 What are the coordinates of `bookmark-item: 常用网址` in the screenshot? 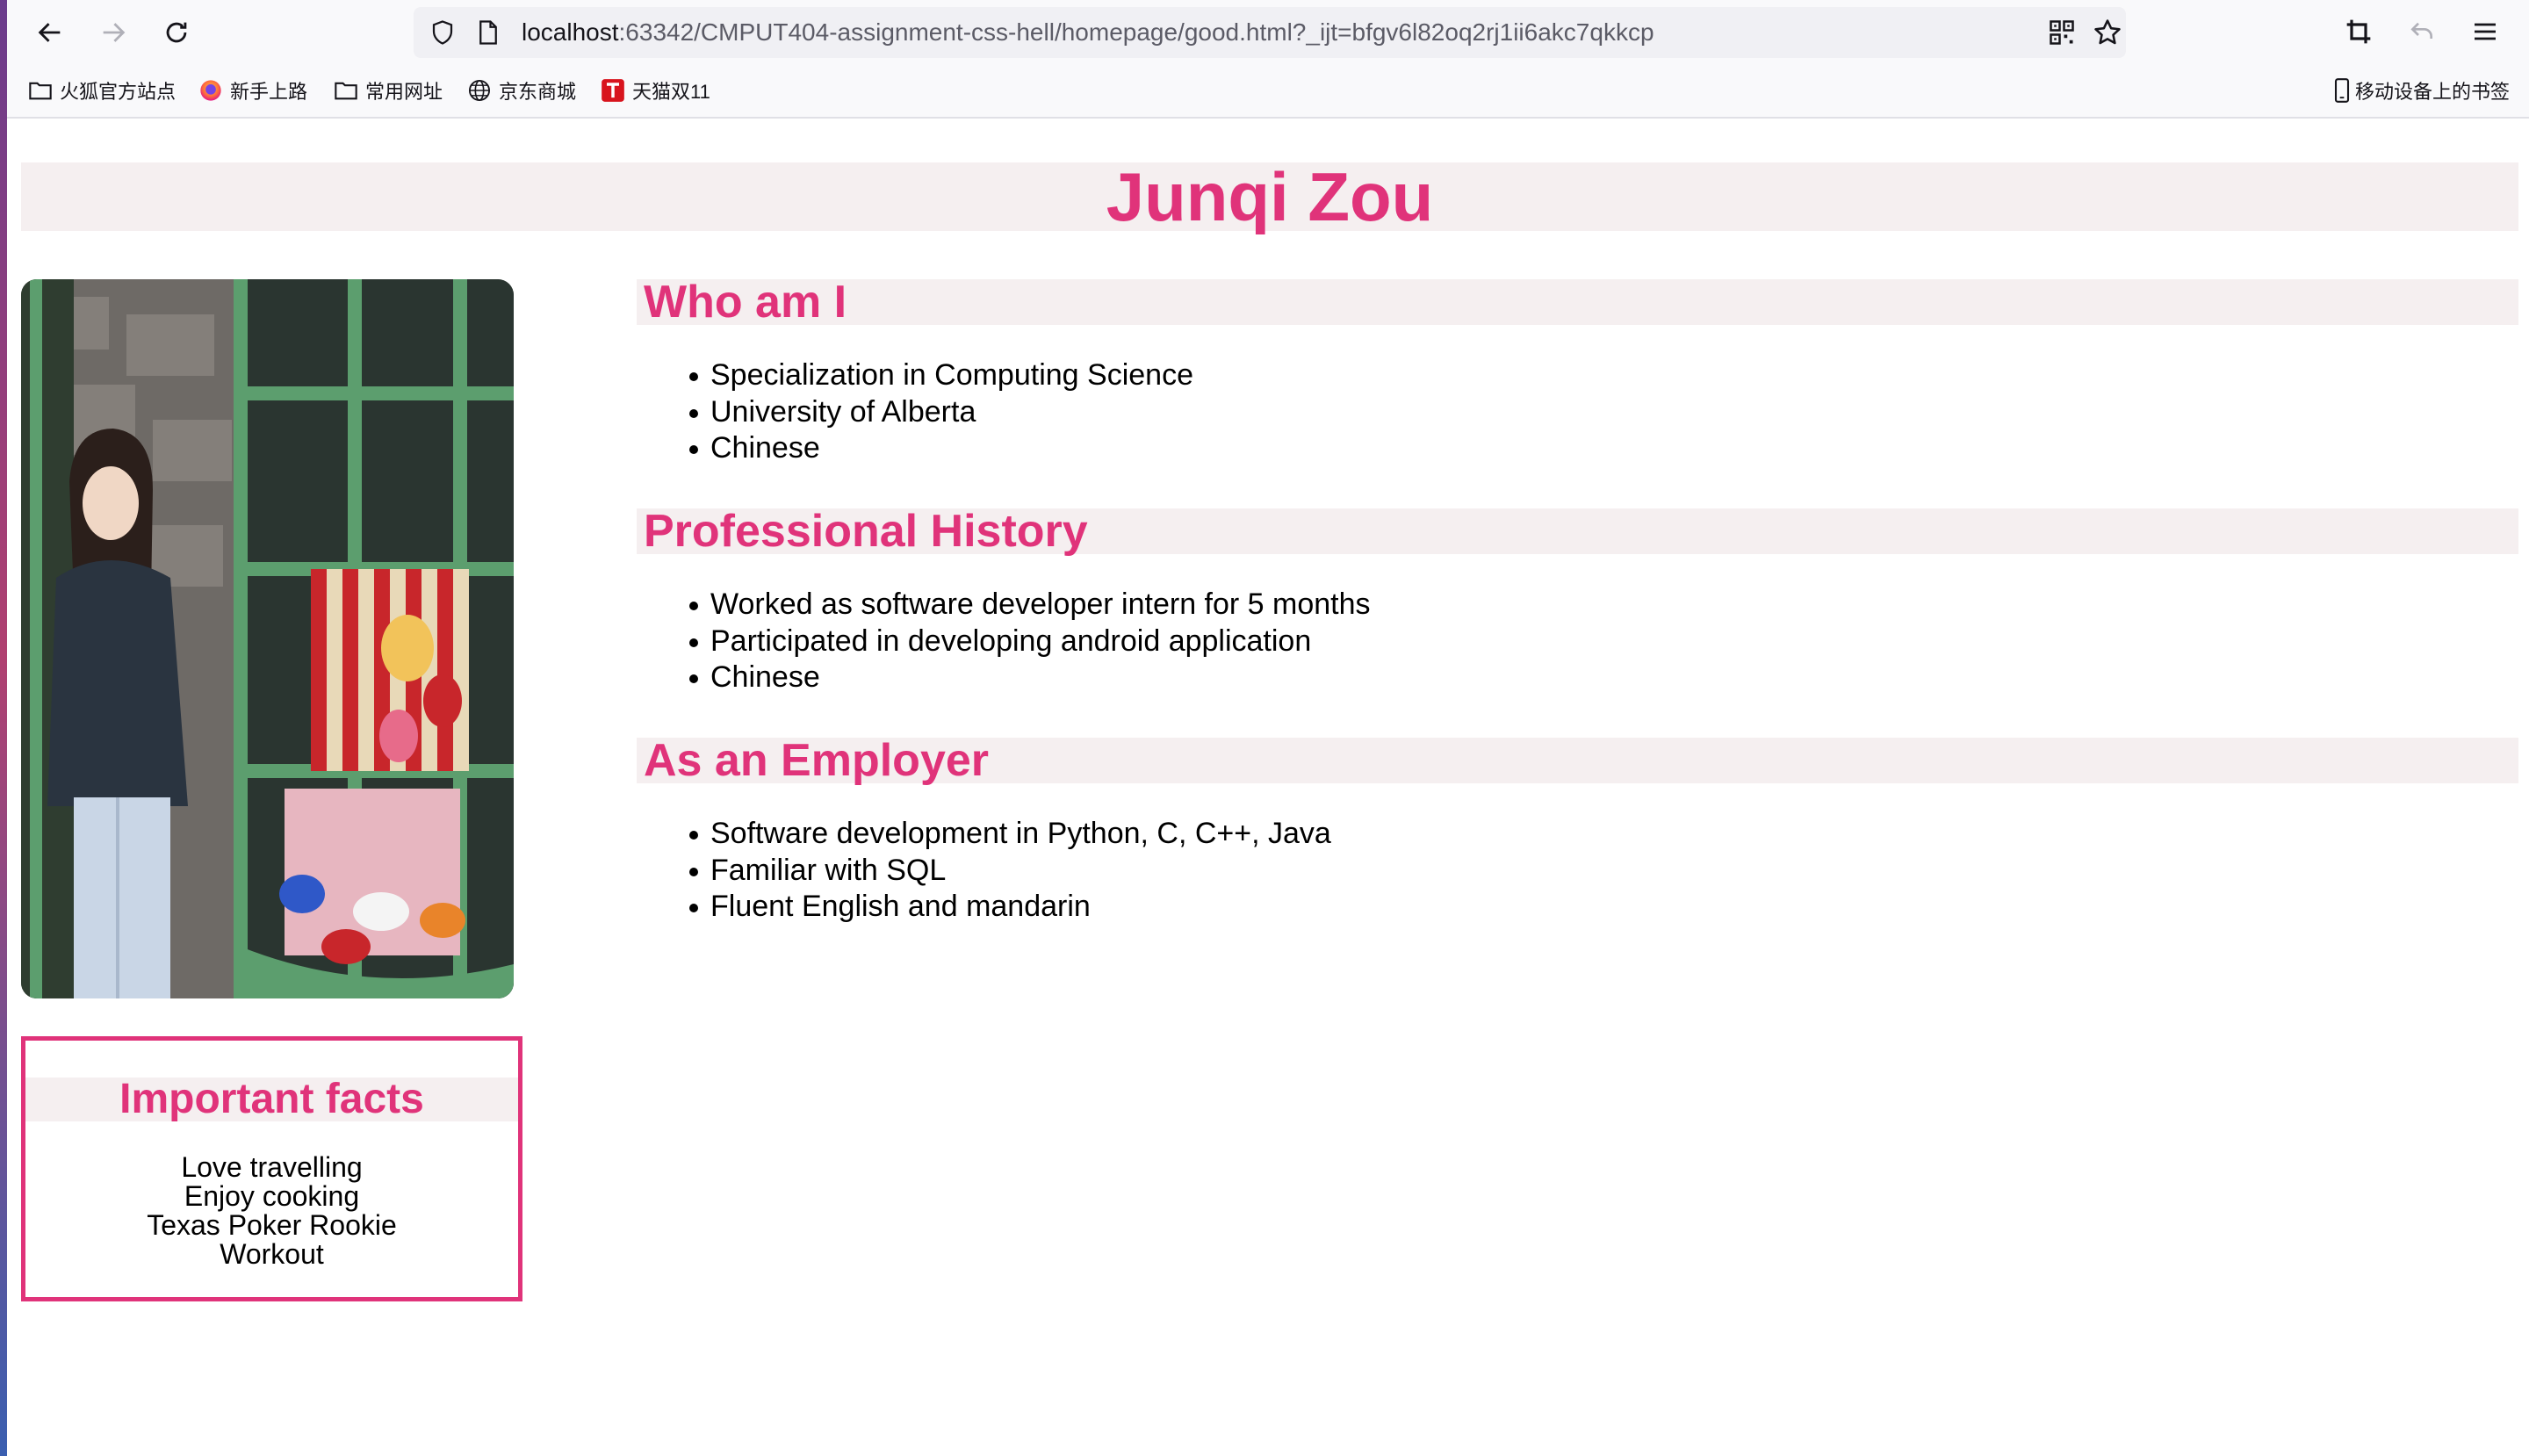 It's located at (389, 90).